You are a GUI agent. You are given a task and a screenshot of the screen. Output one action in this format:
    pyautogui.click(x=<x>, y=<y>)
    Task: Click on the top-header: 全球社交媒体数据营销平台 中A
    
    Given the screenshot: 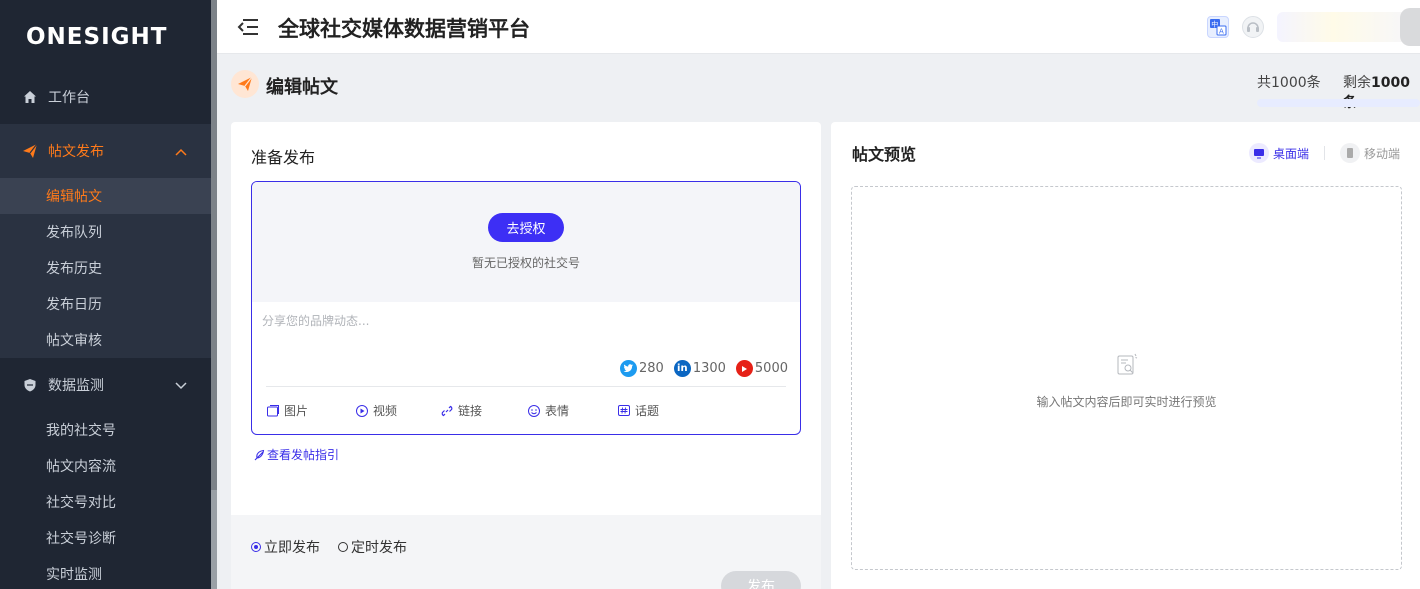 What is the action you would take?
    pyautogui.click(x=818, y=27)
    